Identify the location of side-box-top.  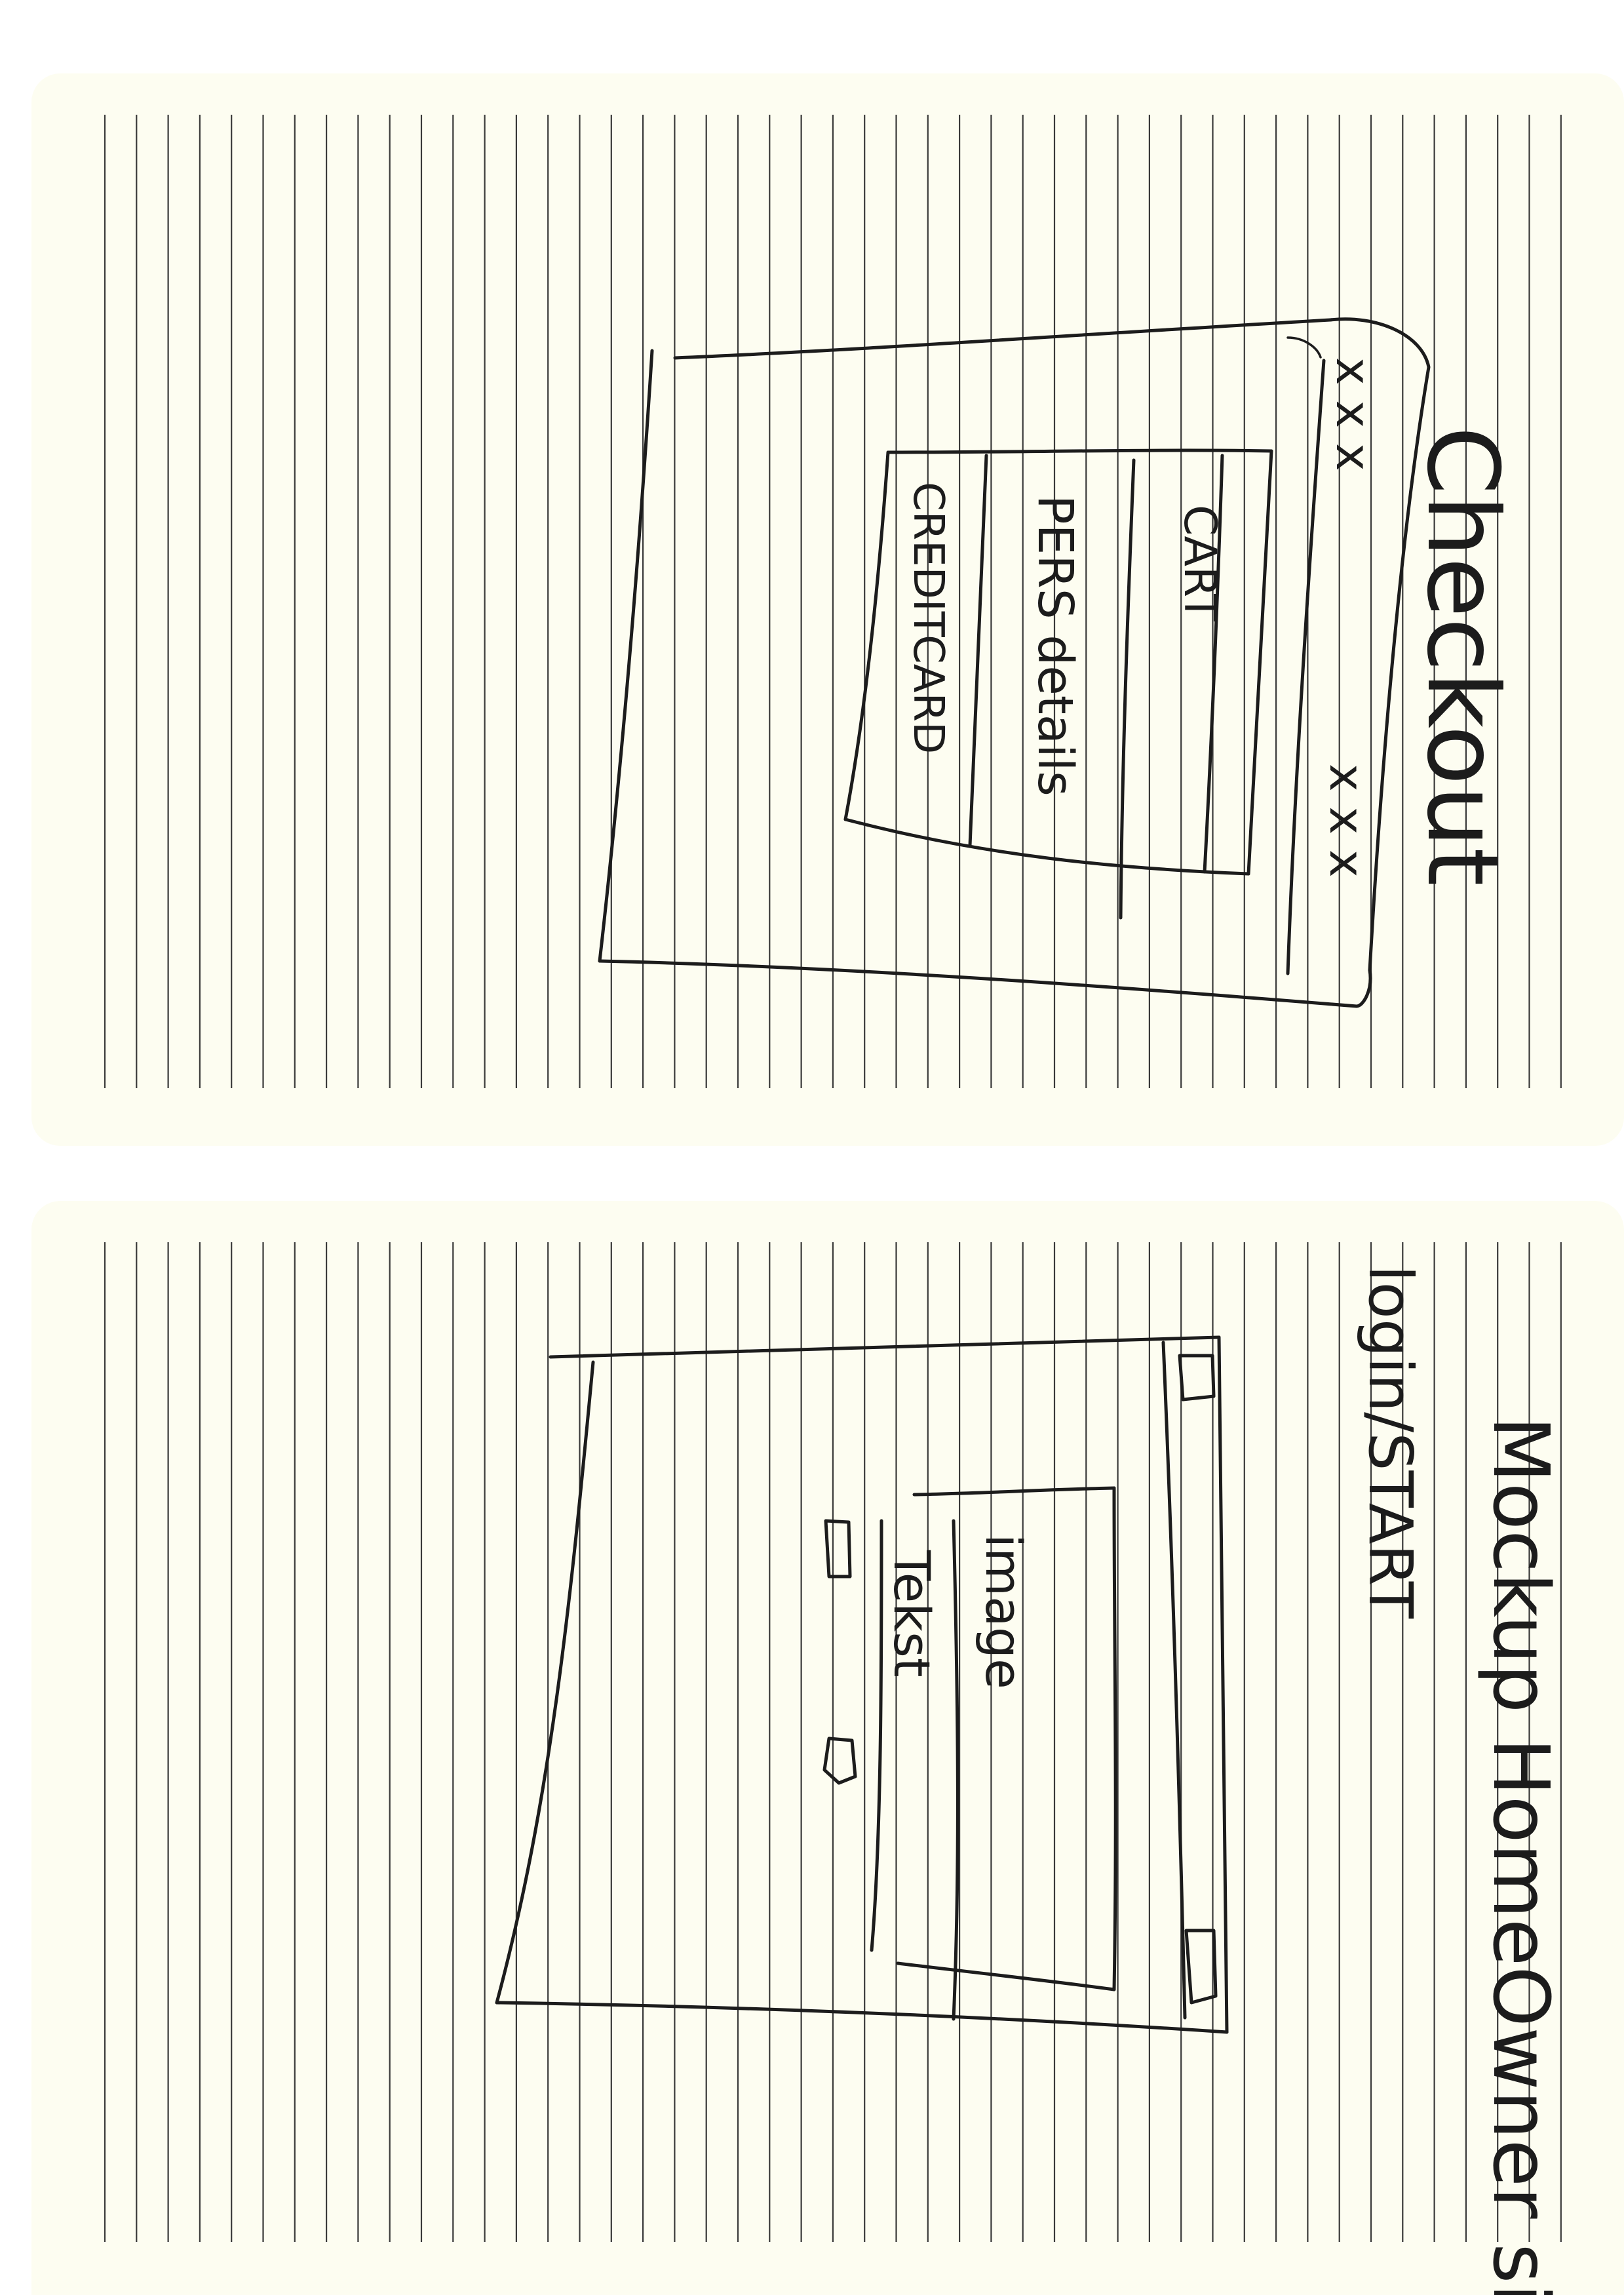
(838, 1549).